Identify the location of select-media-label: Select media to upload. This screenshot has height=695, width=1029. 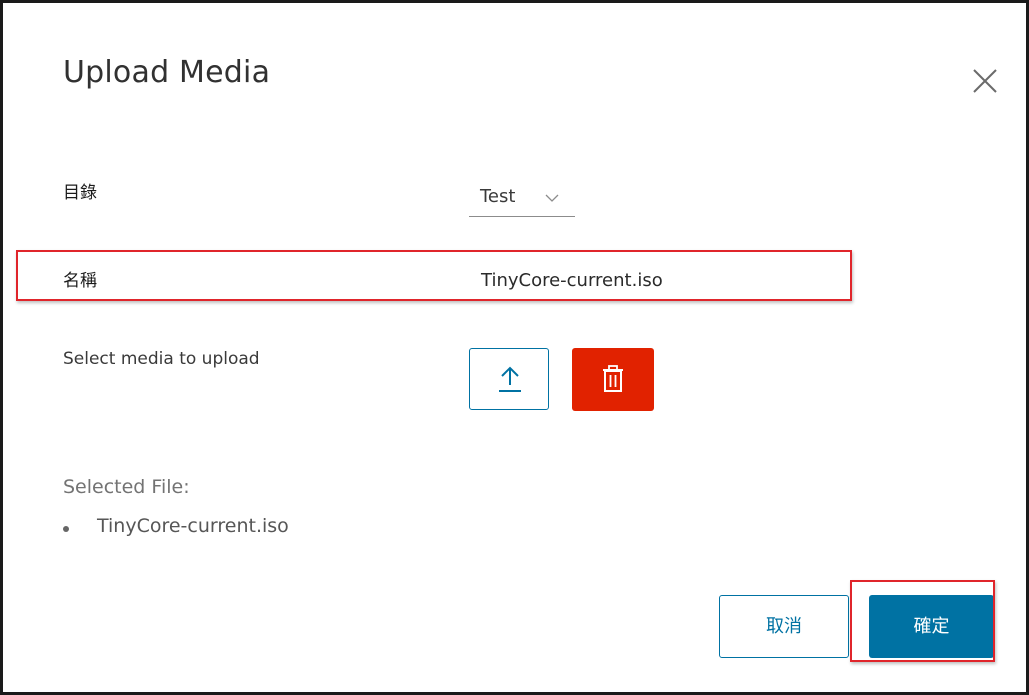
(161, 359).